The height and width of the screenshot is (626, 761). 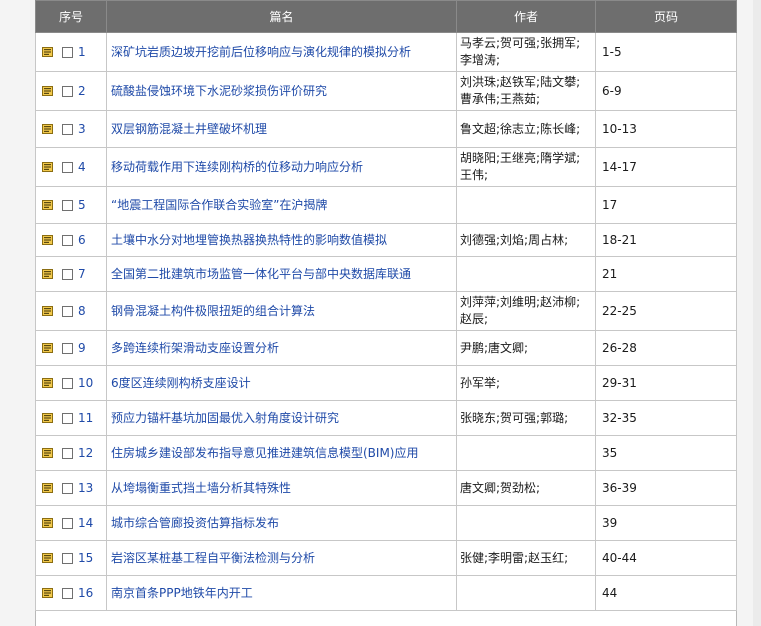 What do you see at coordinates (666, 558) in the screenshot?
I see `article-pages: 40-44` at bounding box center [666, 558].